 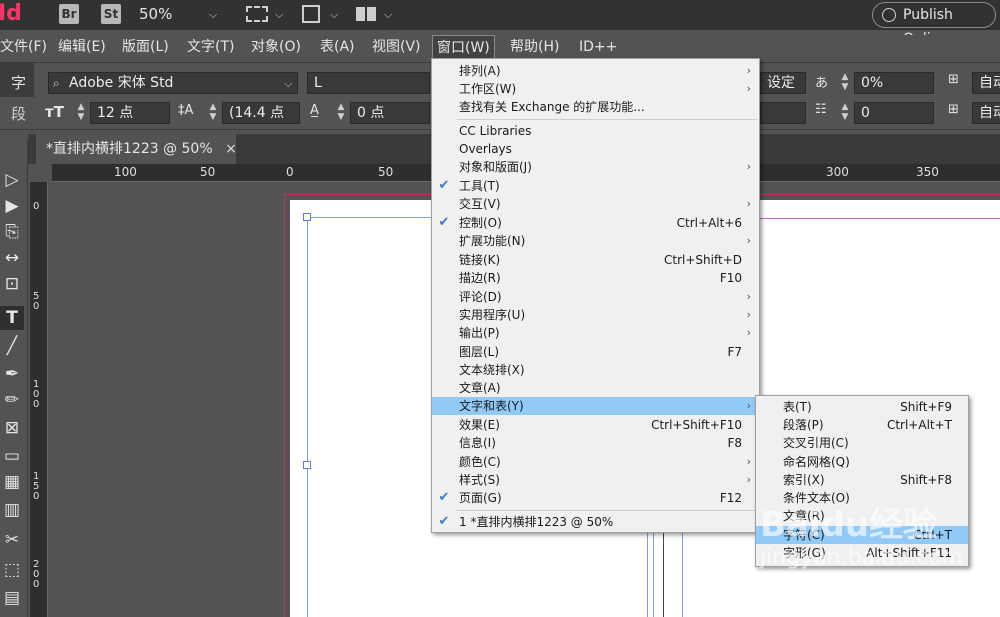 I want to click on menu-item-overlays: Overlays, so click(x=595, y=149).